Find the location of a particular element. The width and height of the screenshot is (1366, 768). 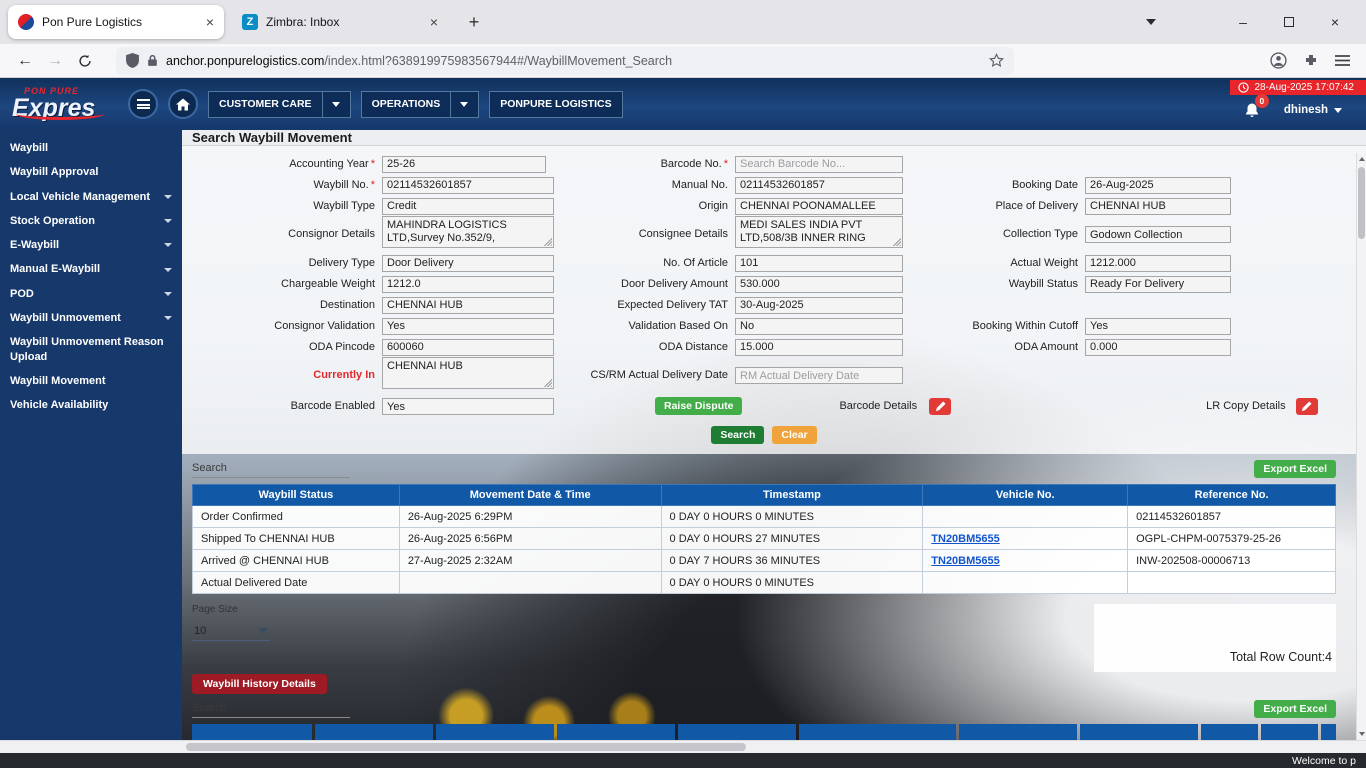

accounting-year-label: Accounting Year is located at coordinates (329, 163).